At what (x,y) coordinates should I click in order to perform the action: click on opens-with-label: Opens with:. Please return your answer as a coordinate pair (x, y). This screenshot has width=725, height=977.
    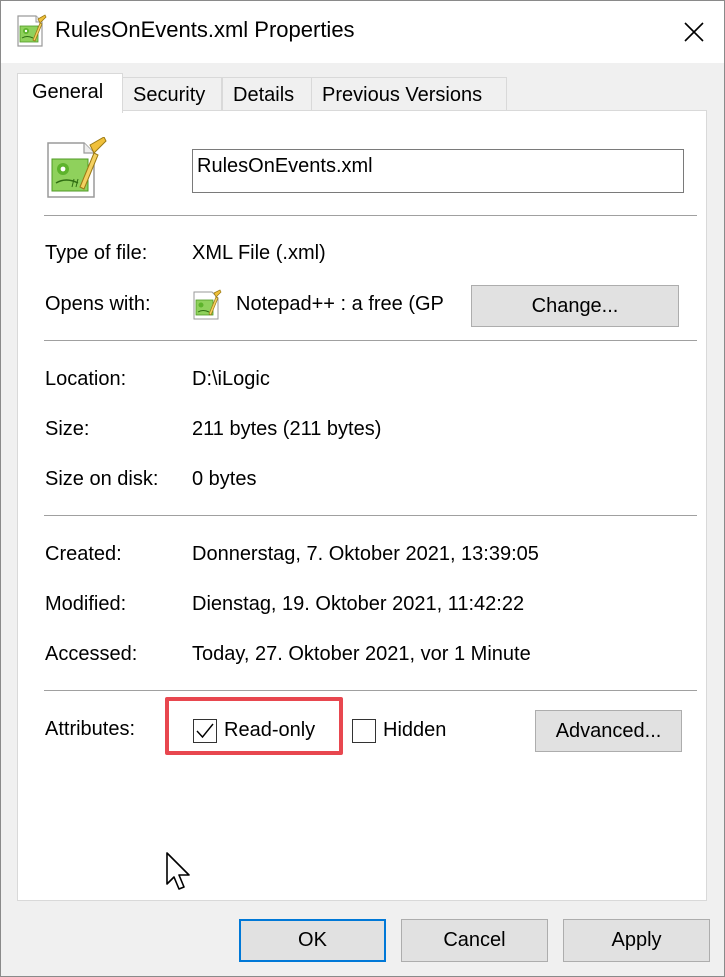
    Looking at the image, I should click on (98, 304).